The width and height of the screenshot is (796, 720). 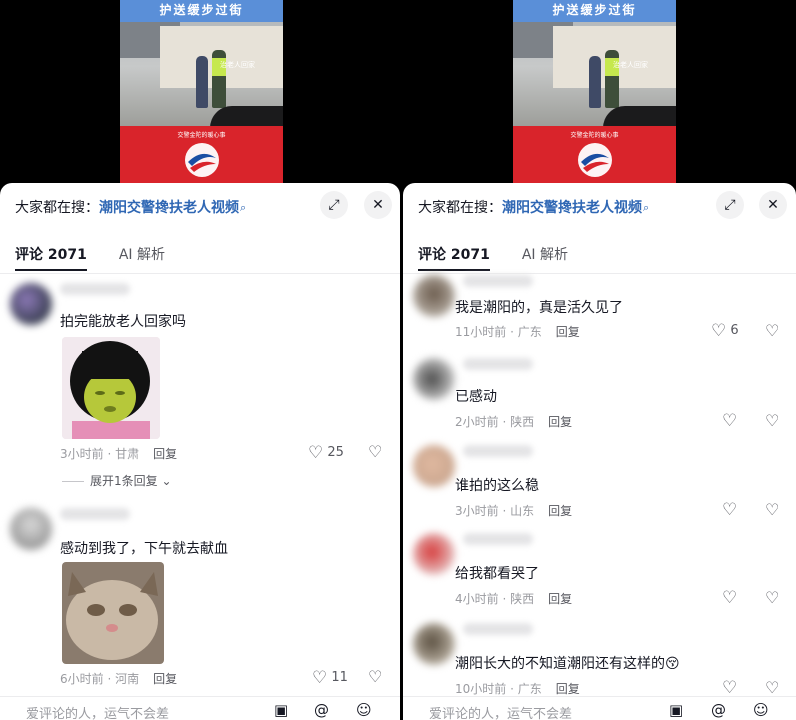 What do you see at coordinates (595, 82) in the screenshot?
I see `elderly-person` at bounding box center [595, 82].